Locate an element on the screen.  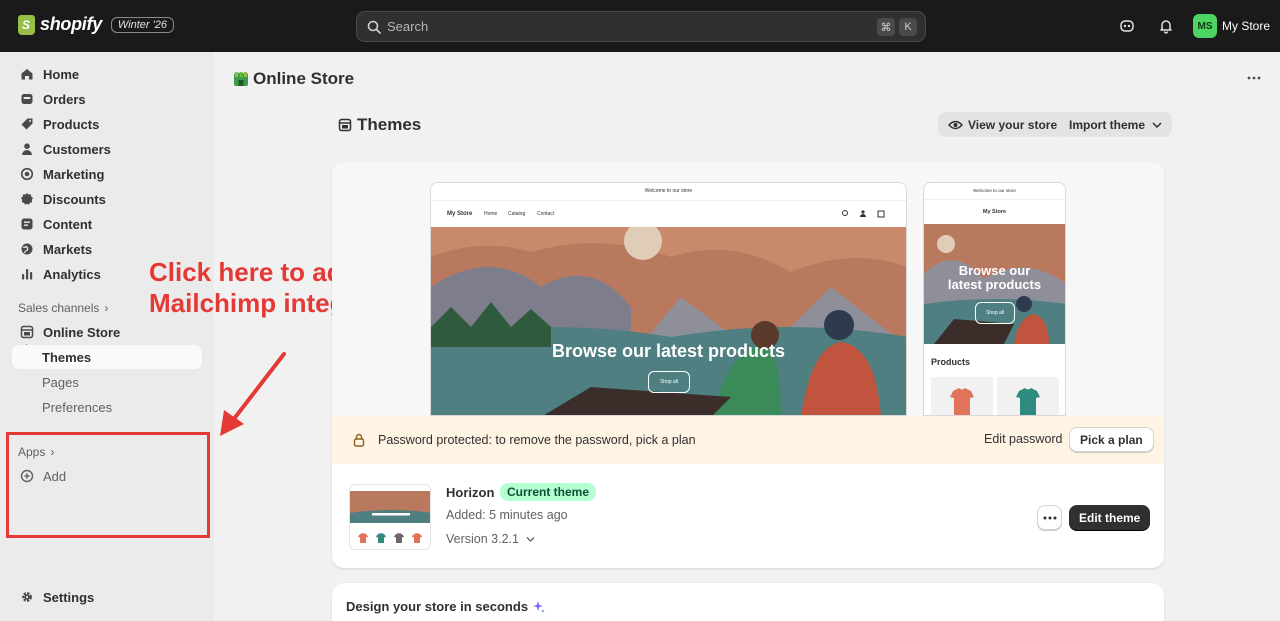
globe-icon is located at coordinates (27, 249).